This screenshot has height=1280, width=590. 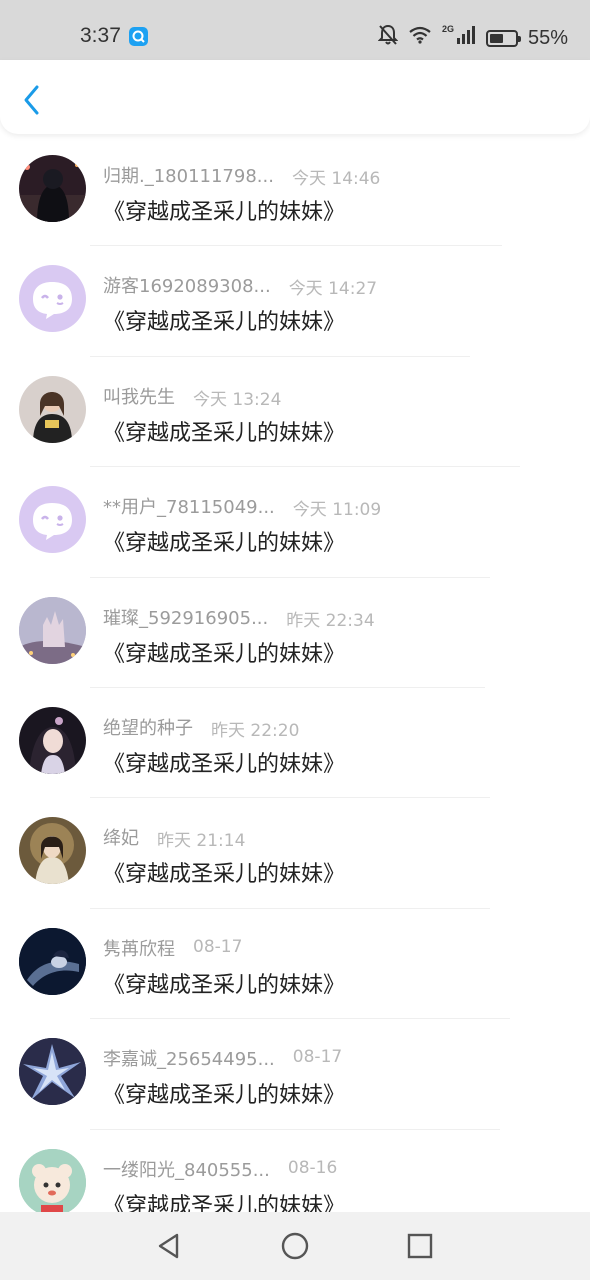 What do you see at coordinates (52, 740) in the screenshot?
I see `photo-anime-girl-avatar` at bounding box center [52, 740].